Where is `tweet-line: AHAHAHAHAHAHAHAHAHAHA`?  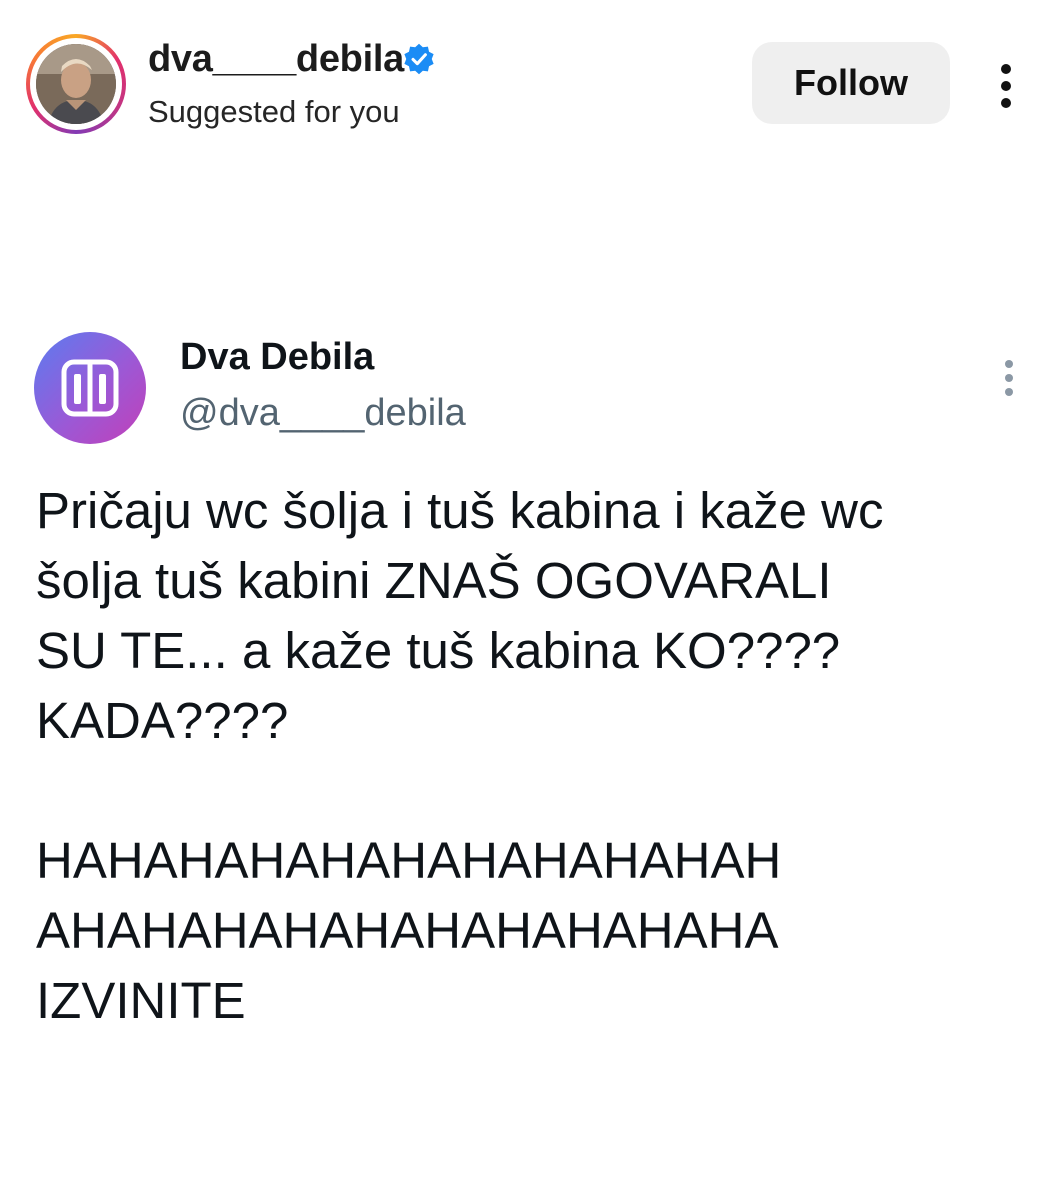 tweet-line: AHAHAHAHAHAHAHAHAHAHA is located at coordinates (407, 930).